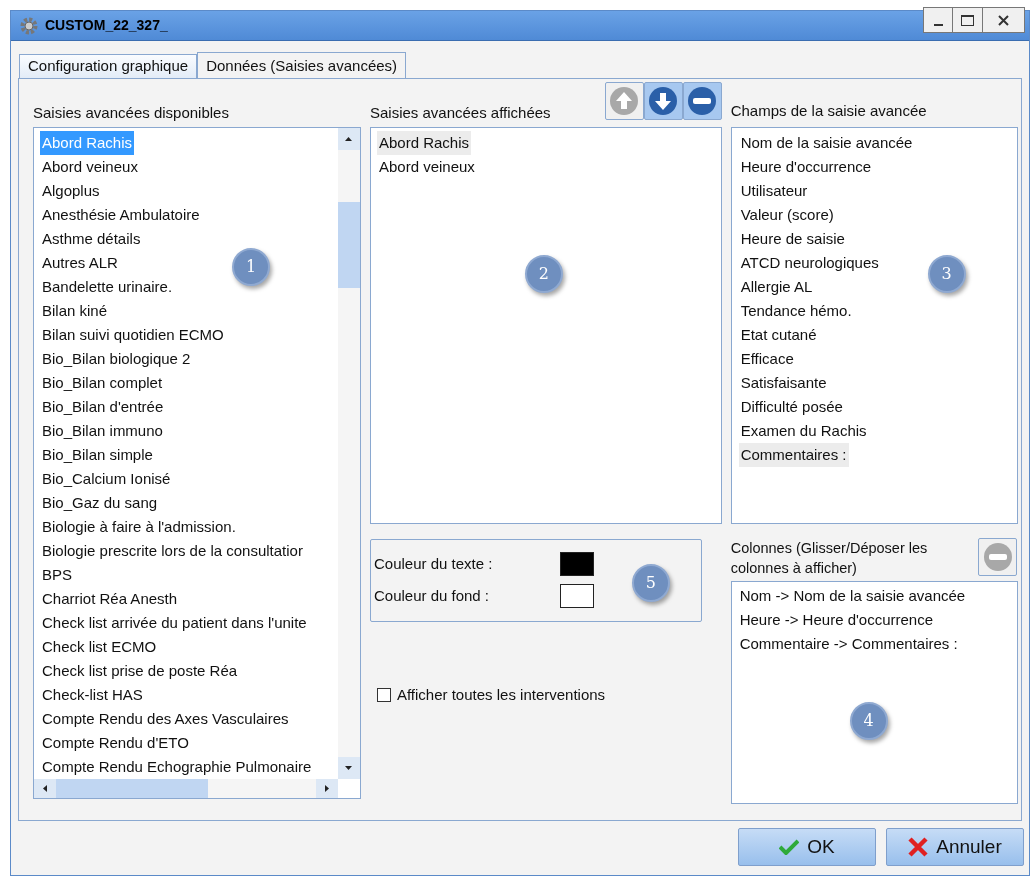 This screenshot has height=876, width=1030. What do you see at coordinates (131, 113) in the screenshot?
I see `section-label: Saisies avancées disponibles` at bounding box center [131, 113].